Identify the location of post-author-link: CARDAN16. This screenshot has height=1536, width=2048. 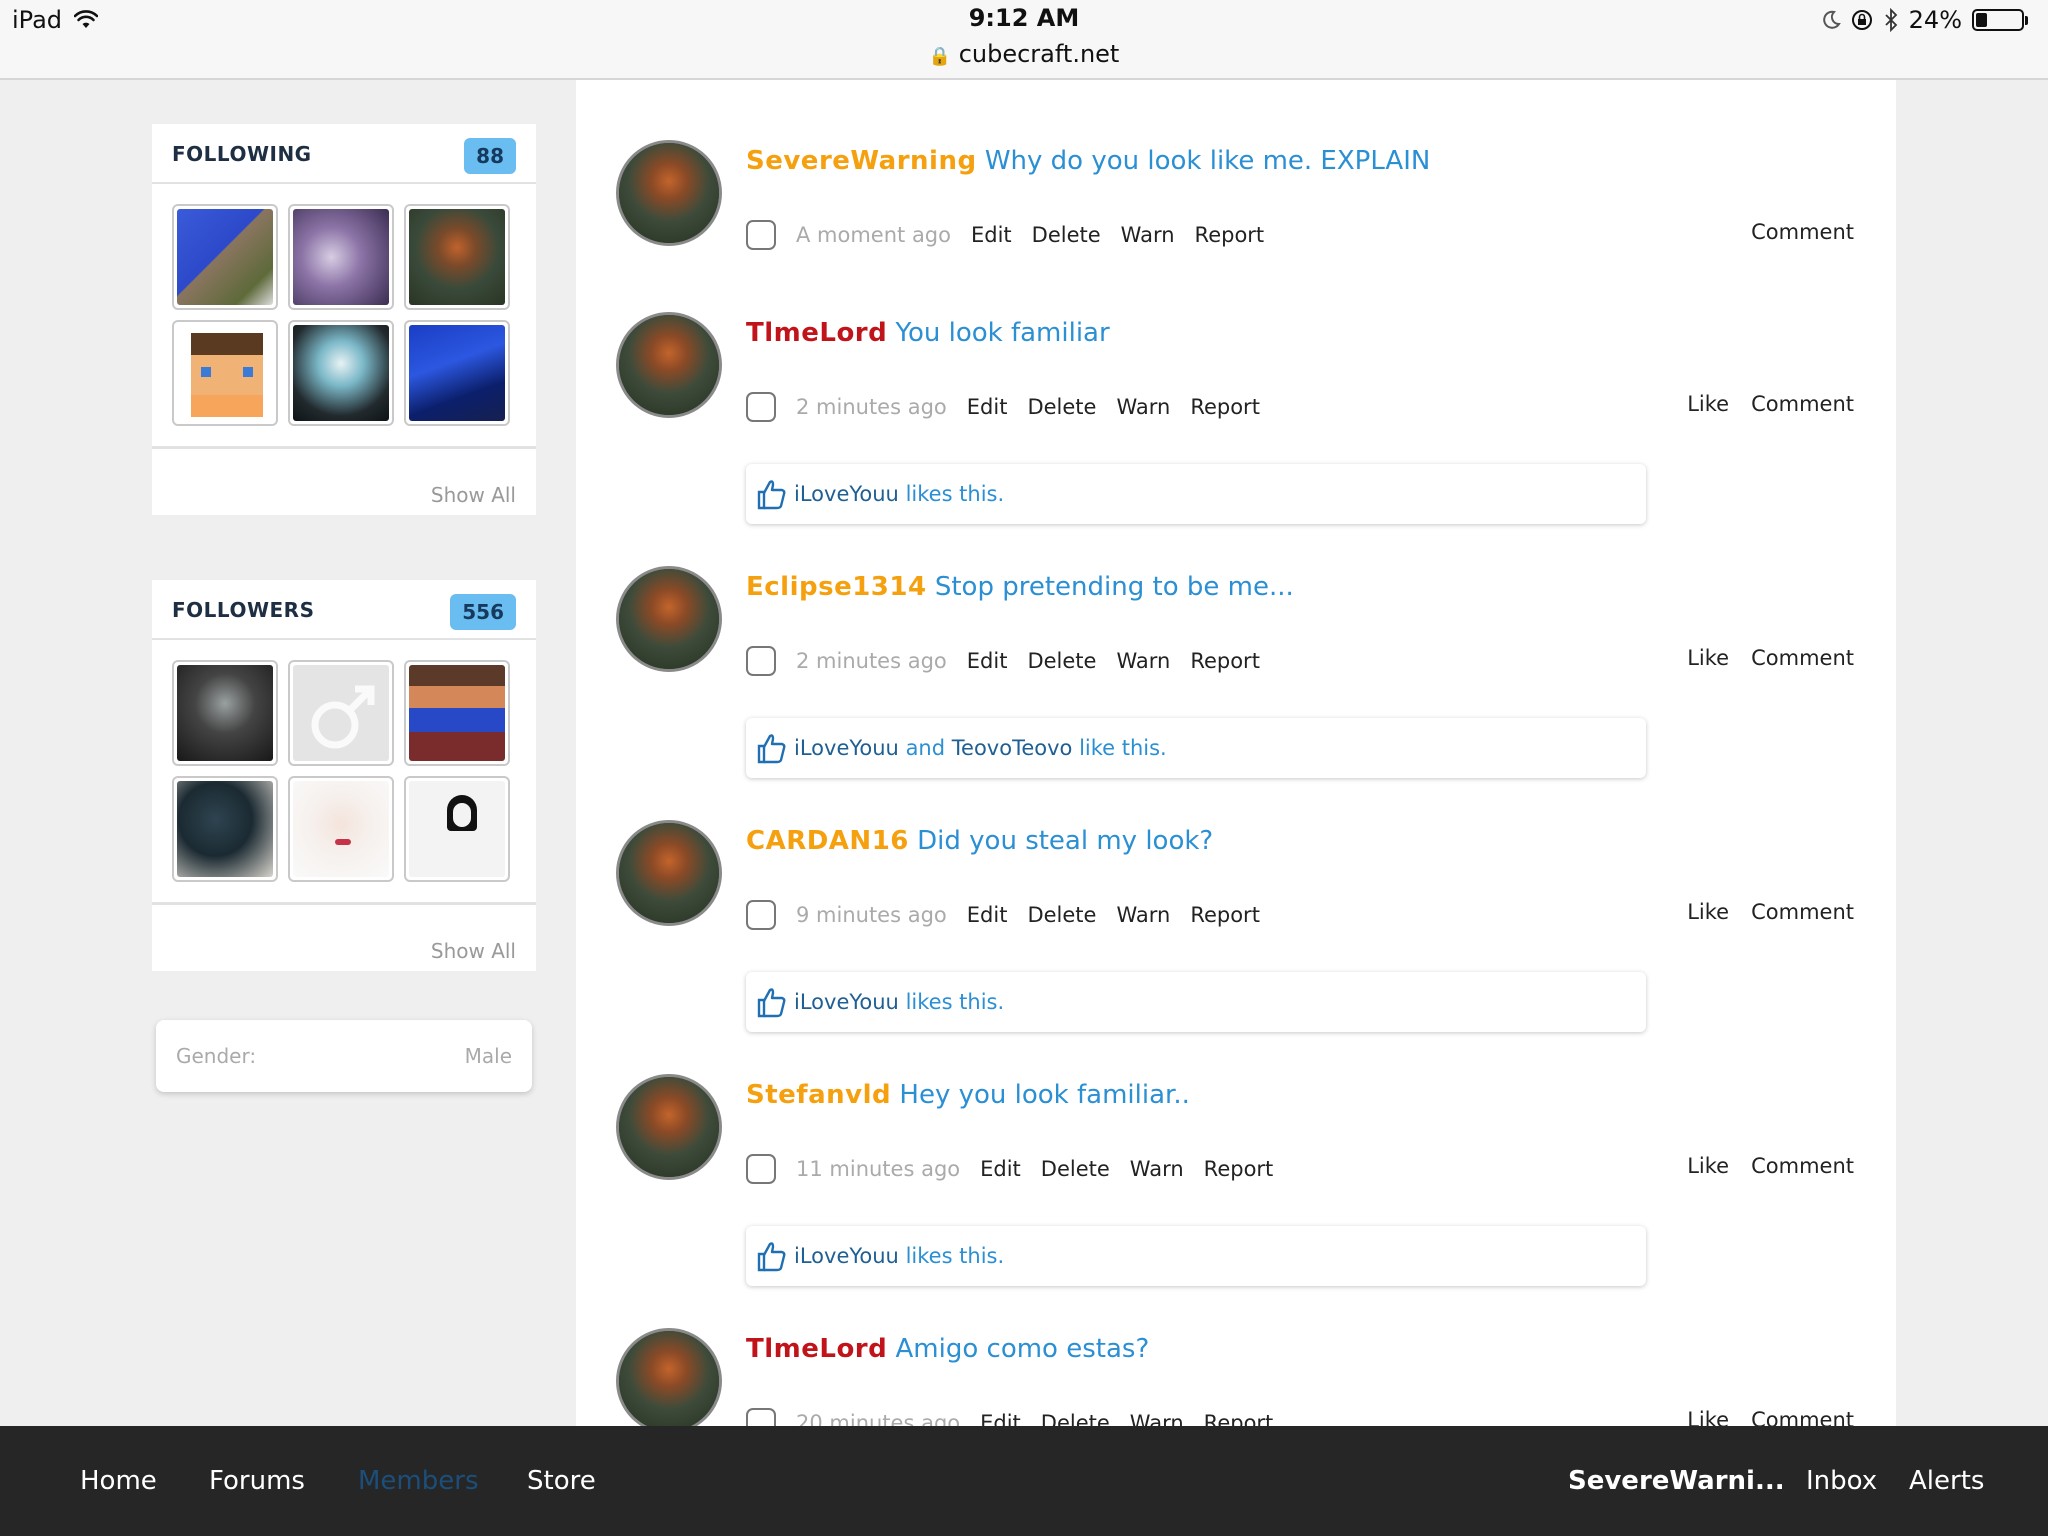
(827, 841).